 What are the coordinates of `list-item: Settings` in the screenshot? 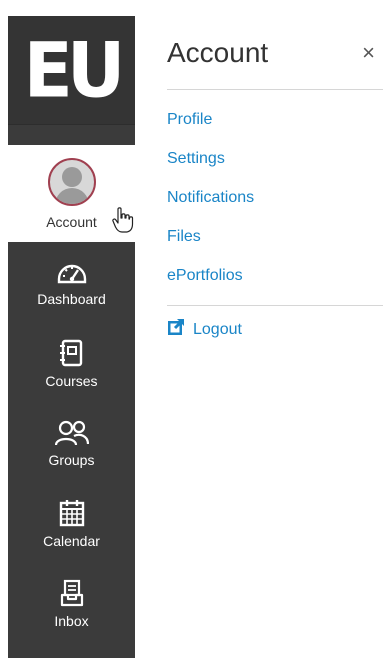 It's located at (275, 158).